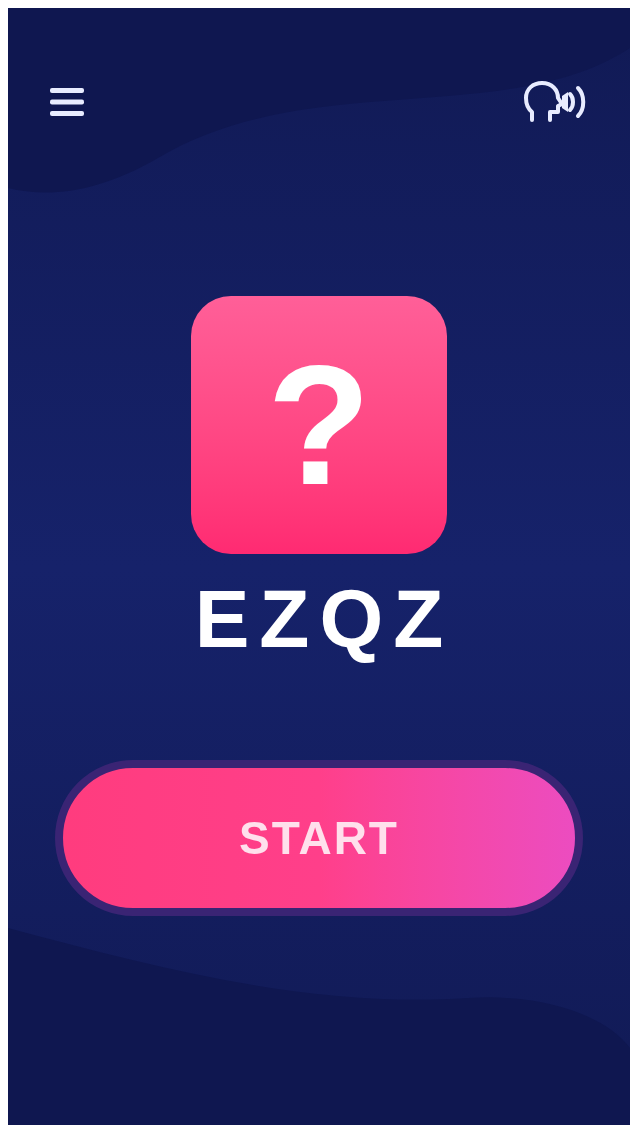 The image size is (638, 1135). I want to click on start-button: START, so click(319, 838).